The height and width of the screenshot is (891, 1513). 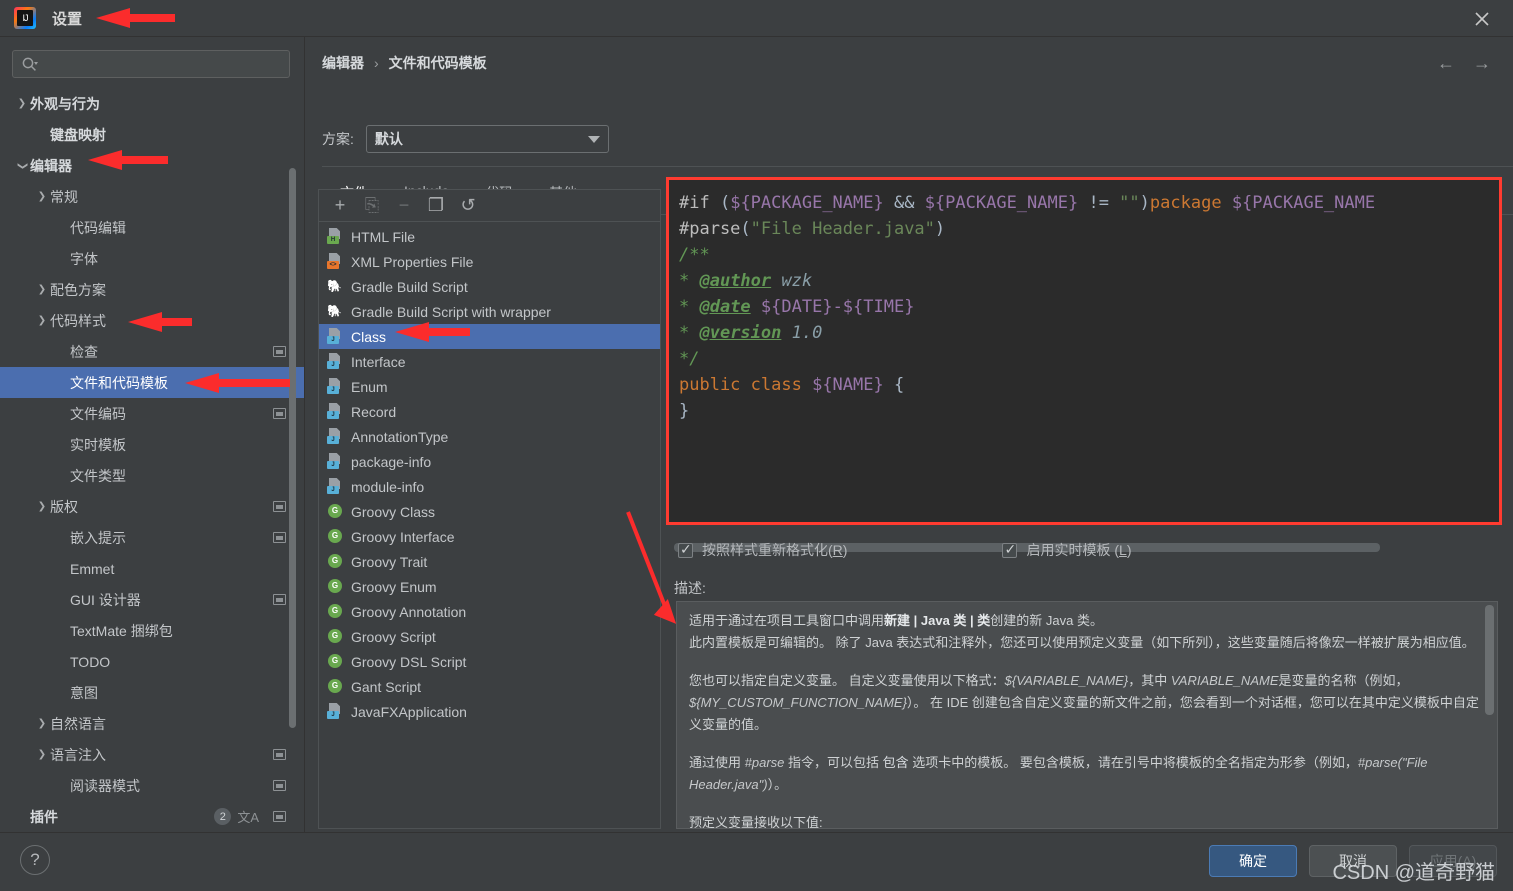 What do you see at coordinates (489, 611) in the screenshot?
I see `template-list-item: G Groovy Annotation` at bounding box center [489, 611].